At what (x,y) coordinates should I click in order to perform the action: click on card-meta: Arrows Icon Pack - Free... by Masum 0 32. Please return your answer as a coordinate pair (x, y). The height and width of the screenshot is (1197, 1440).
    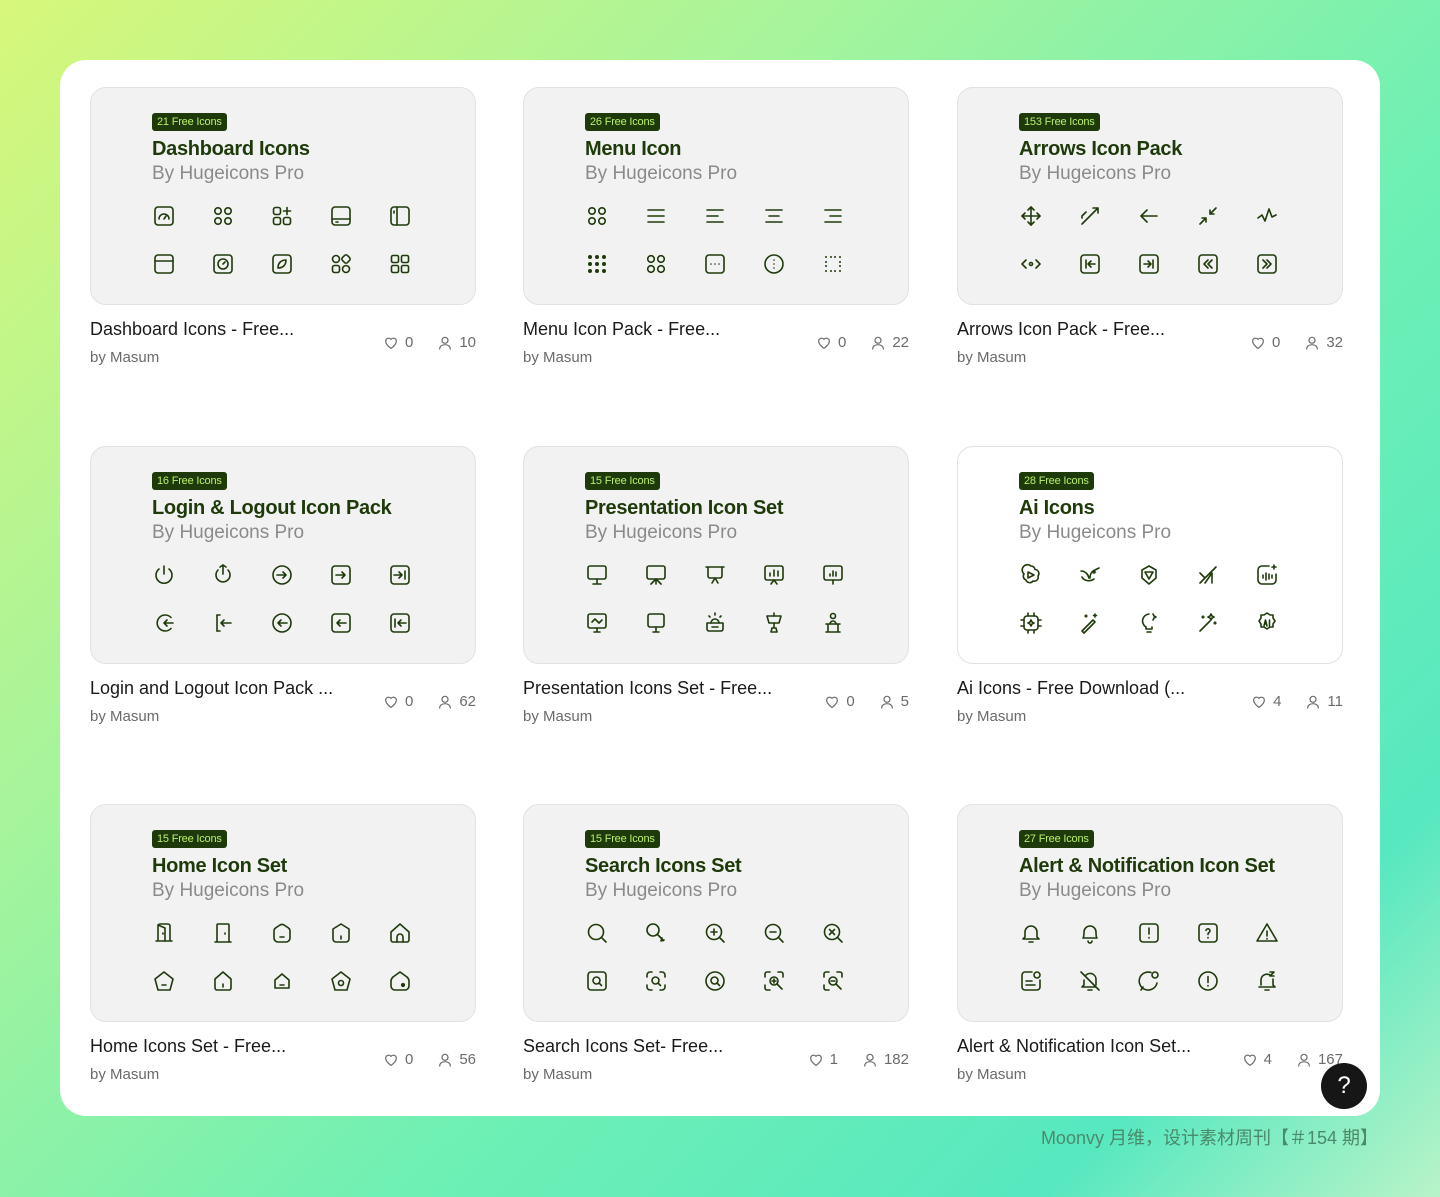
    Looking at the image, I should click on (1150, 349).